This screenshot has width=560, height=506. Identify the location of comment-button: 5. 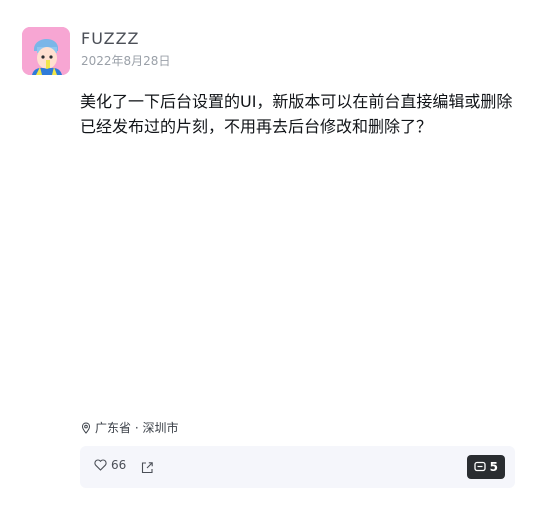
(485, 467).